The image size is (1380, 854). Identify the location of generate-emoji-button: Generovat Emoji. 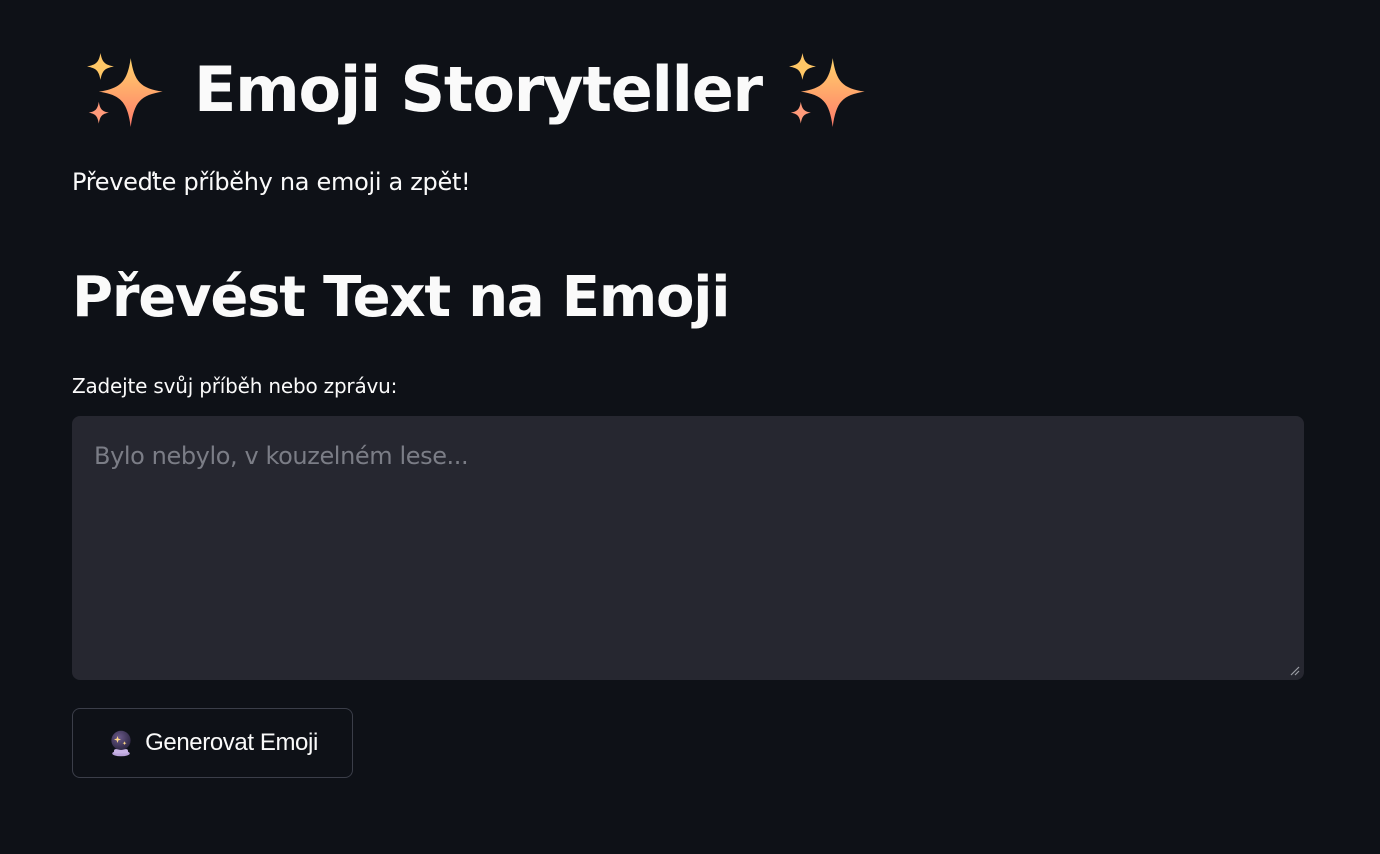
(212, 743).